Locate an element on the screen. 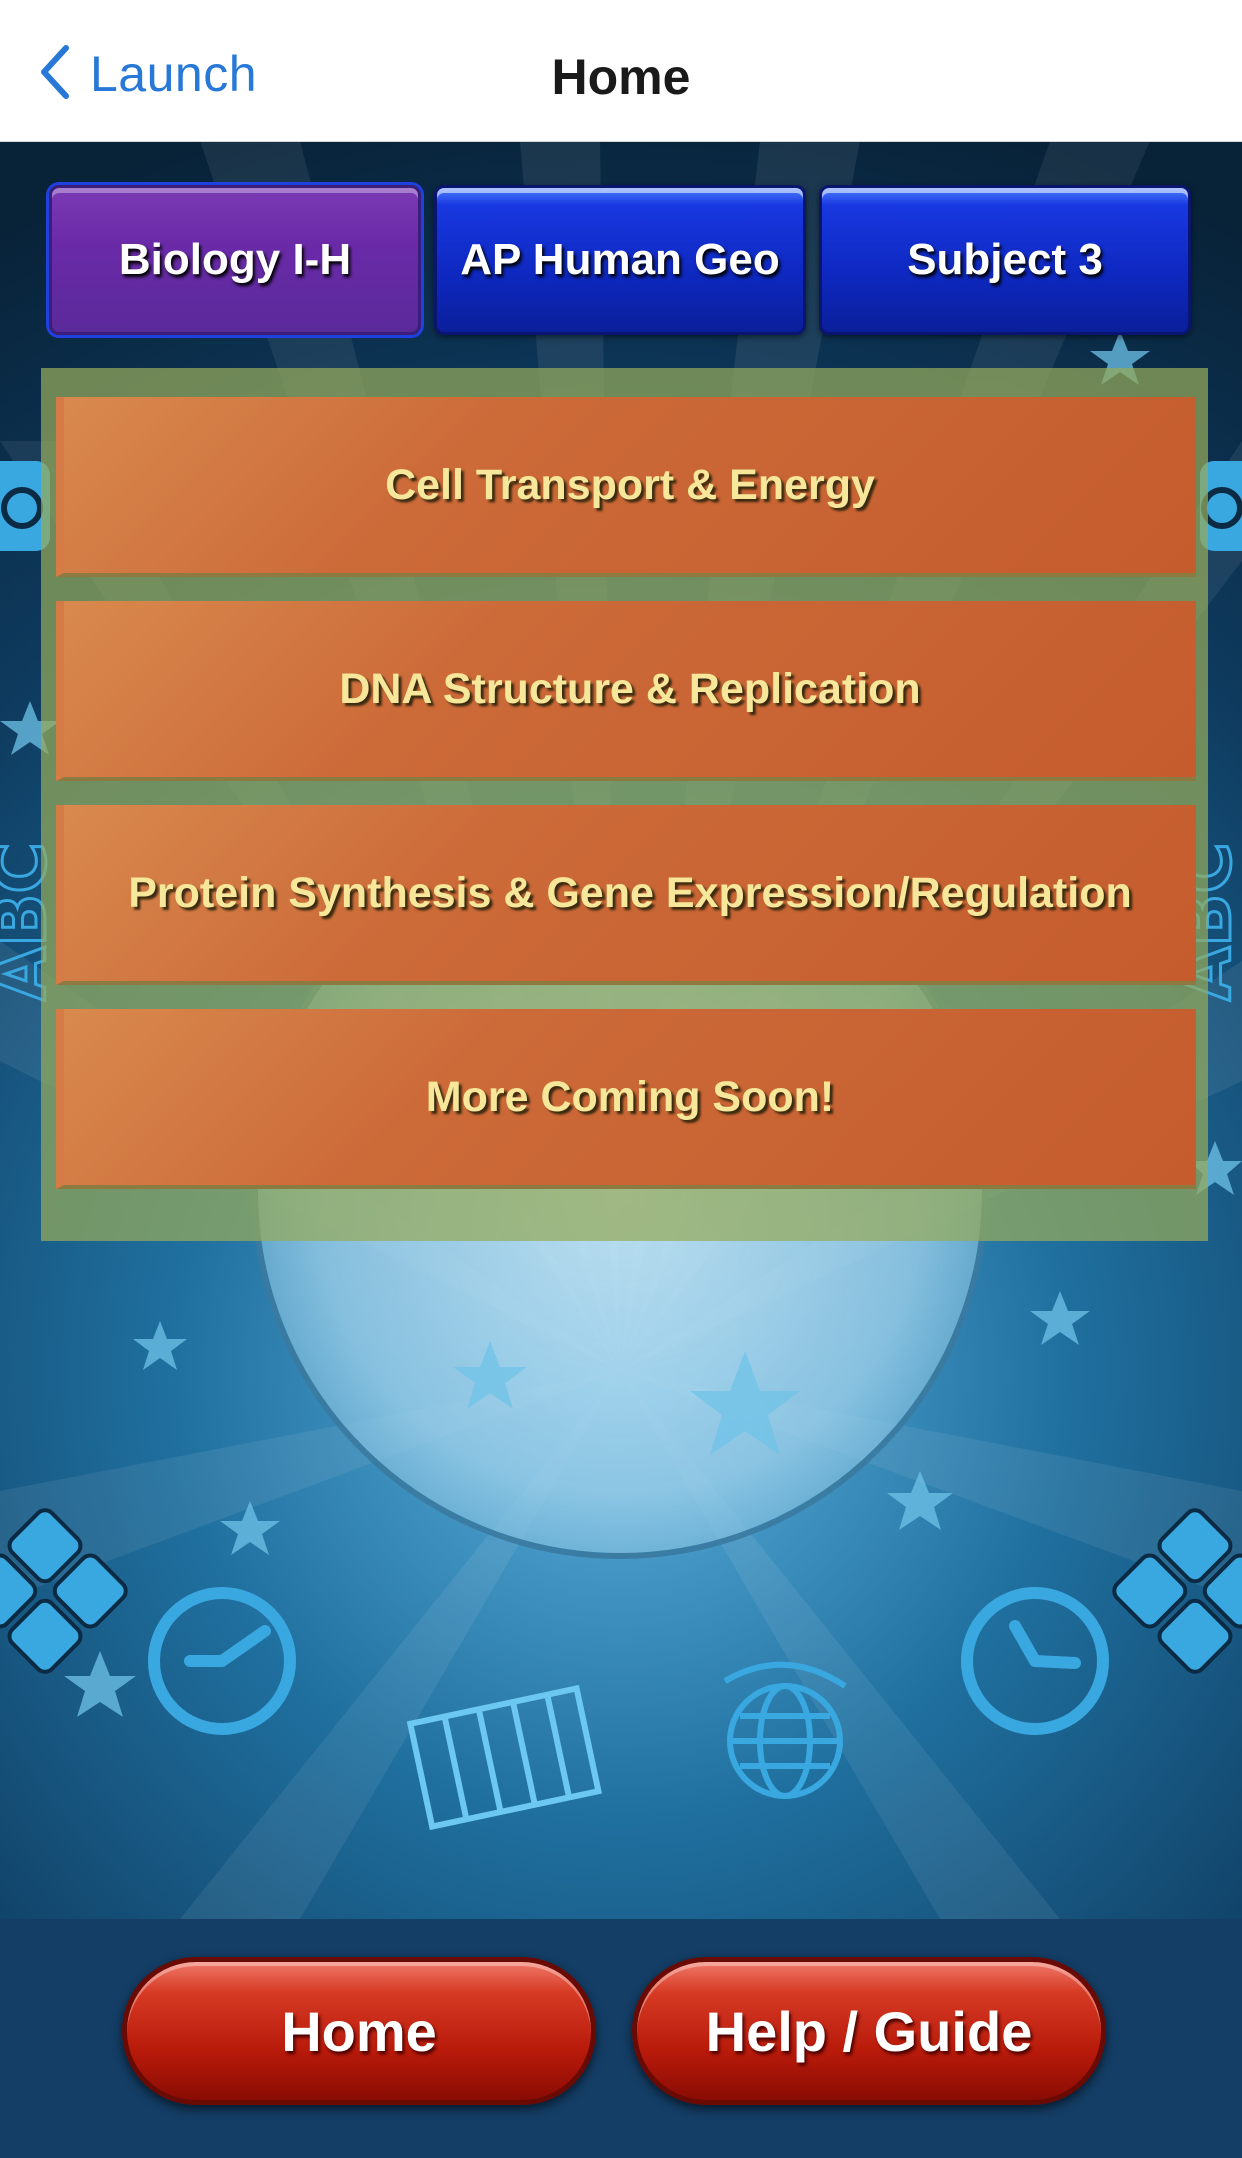 Image resolution: width=1242 pixels, height=2158 pixels. topic-dna-structure-button: DNA Structure & Replication is located at coordinates (626, 691).